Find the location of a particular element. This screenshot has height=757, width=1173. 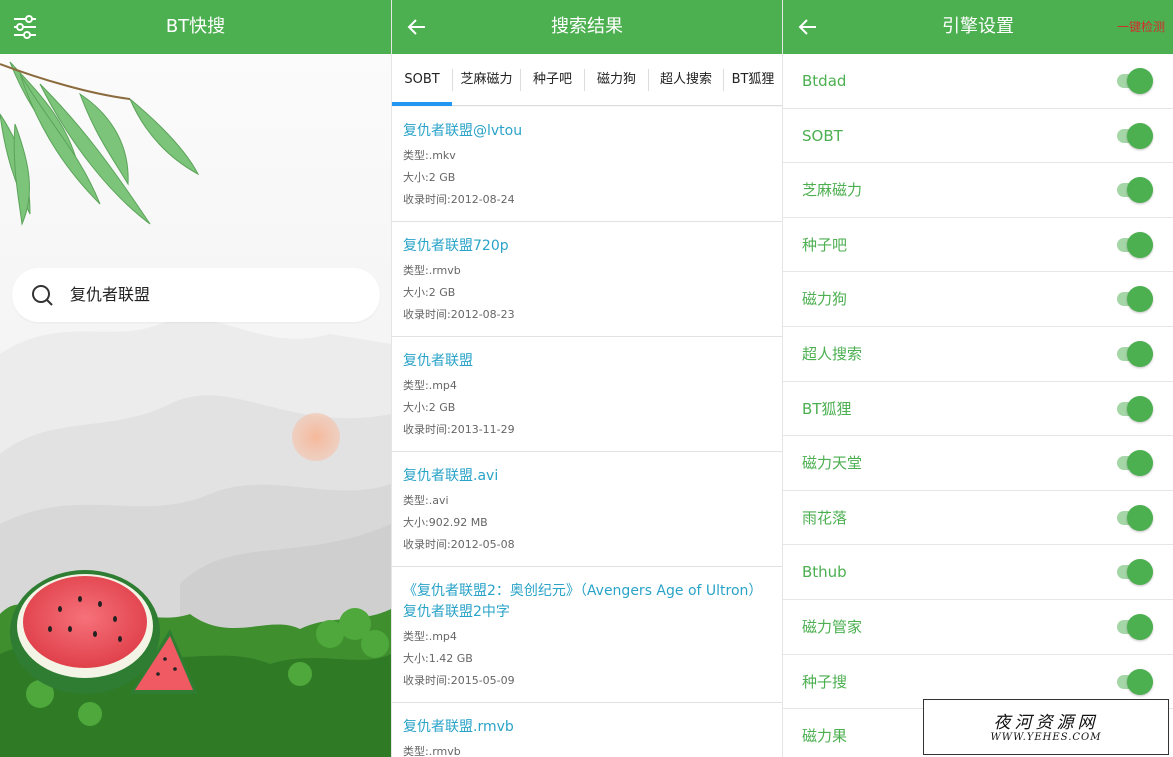

engine-row: 芝麻磁力 is located at coordinates (978, 190).